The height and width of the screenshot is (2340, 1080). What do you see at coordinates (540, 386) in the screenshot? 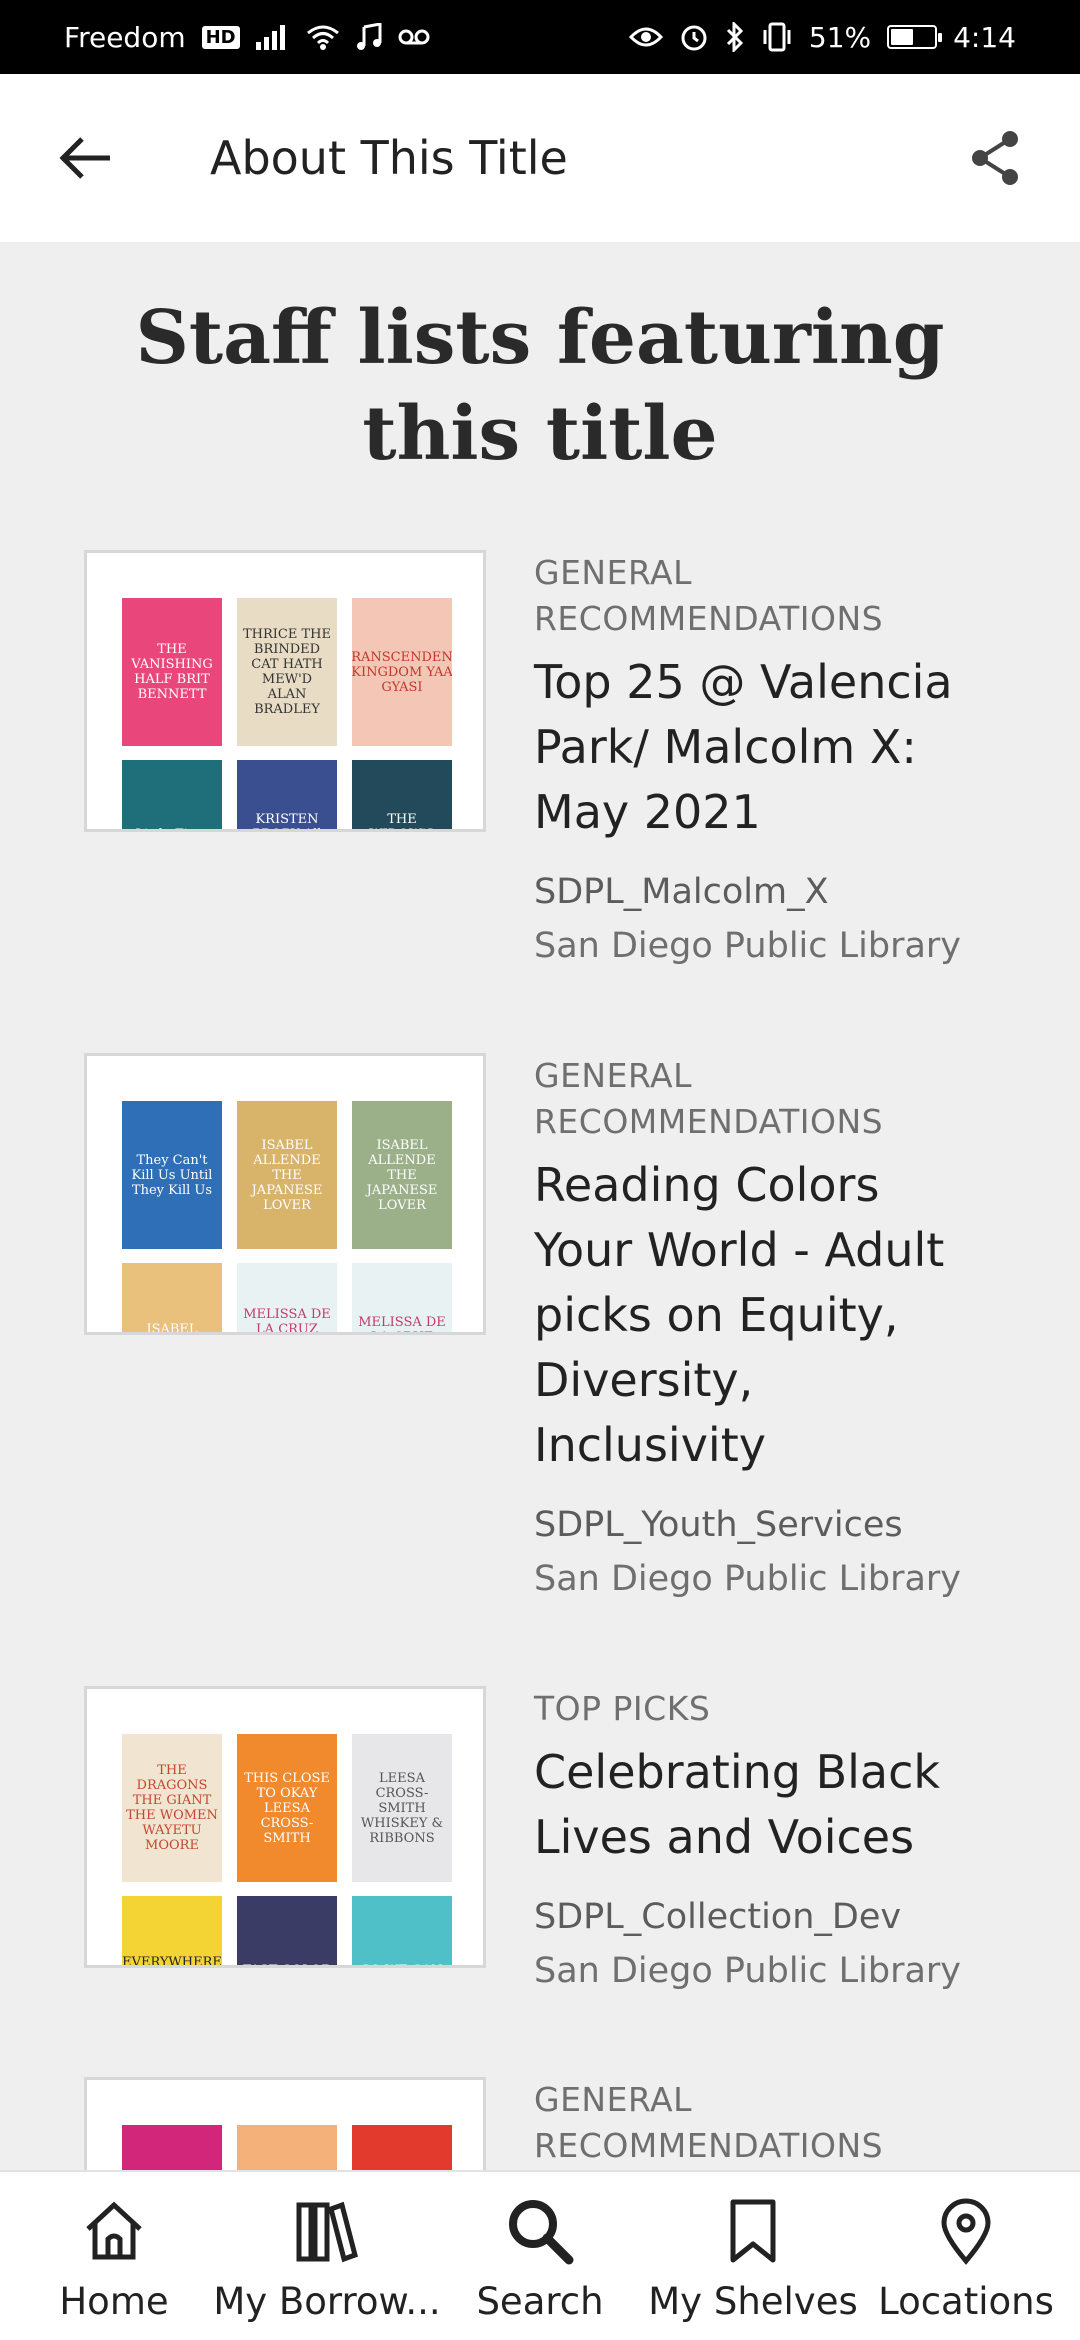
I see `section-heading: Staff lists featuring this title` at bounding box center [540, 386].